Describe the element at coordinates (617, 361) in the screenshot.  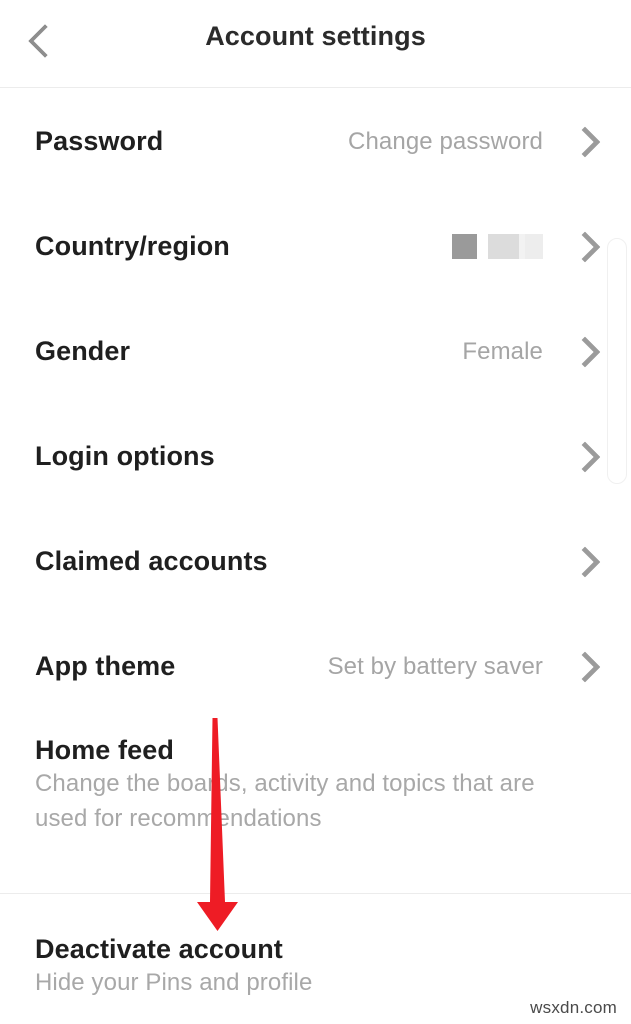
I see `scrollbar` at that location.